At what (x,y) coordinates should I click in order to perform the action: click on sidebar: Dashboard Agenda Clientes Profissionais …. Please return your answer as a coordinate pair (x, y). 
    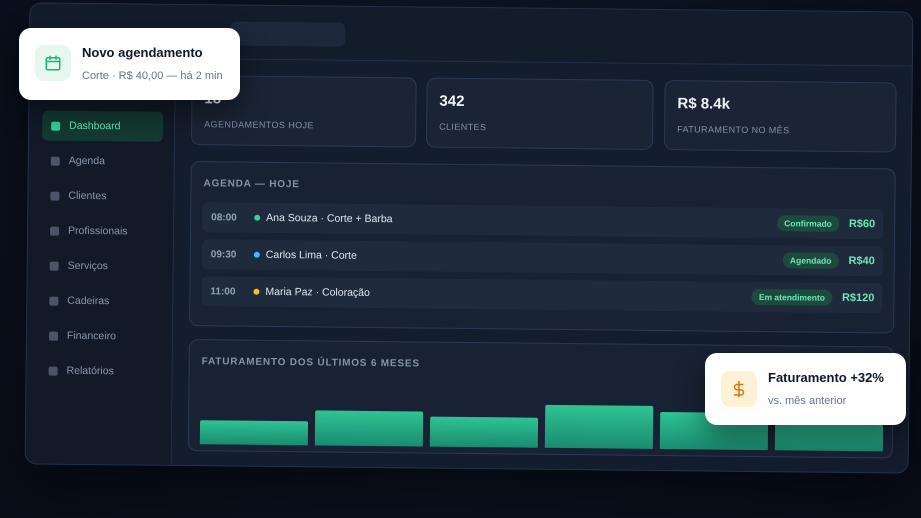
    Looking at the image, I should click on (100, 261).